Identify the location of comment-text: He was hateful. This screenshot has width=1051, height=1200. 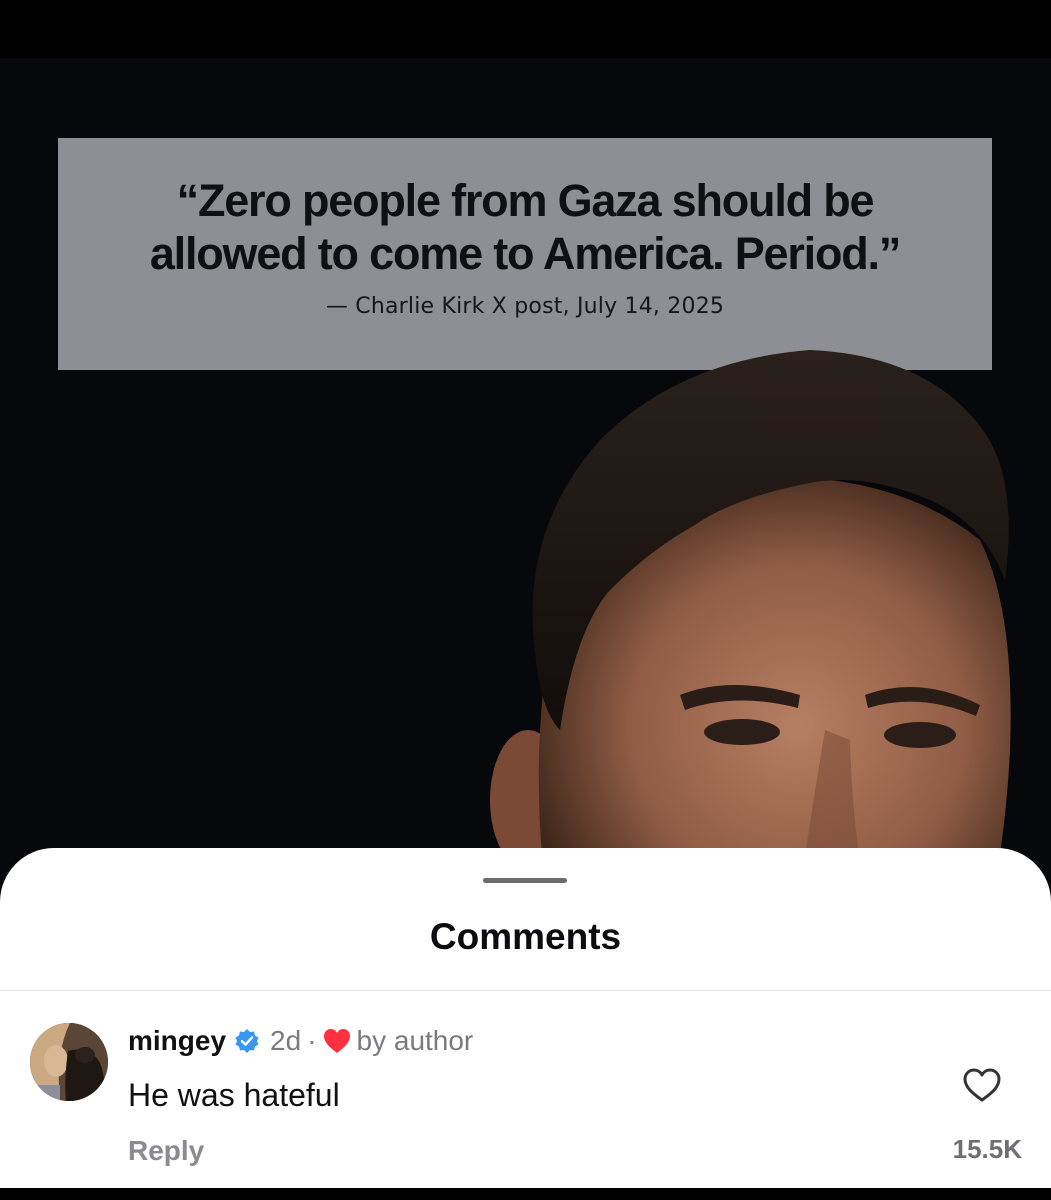
(234, 1095).